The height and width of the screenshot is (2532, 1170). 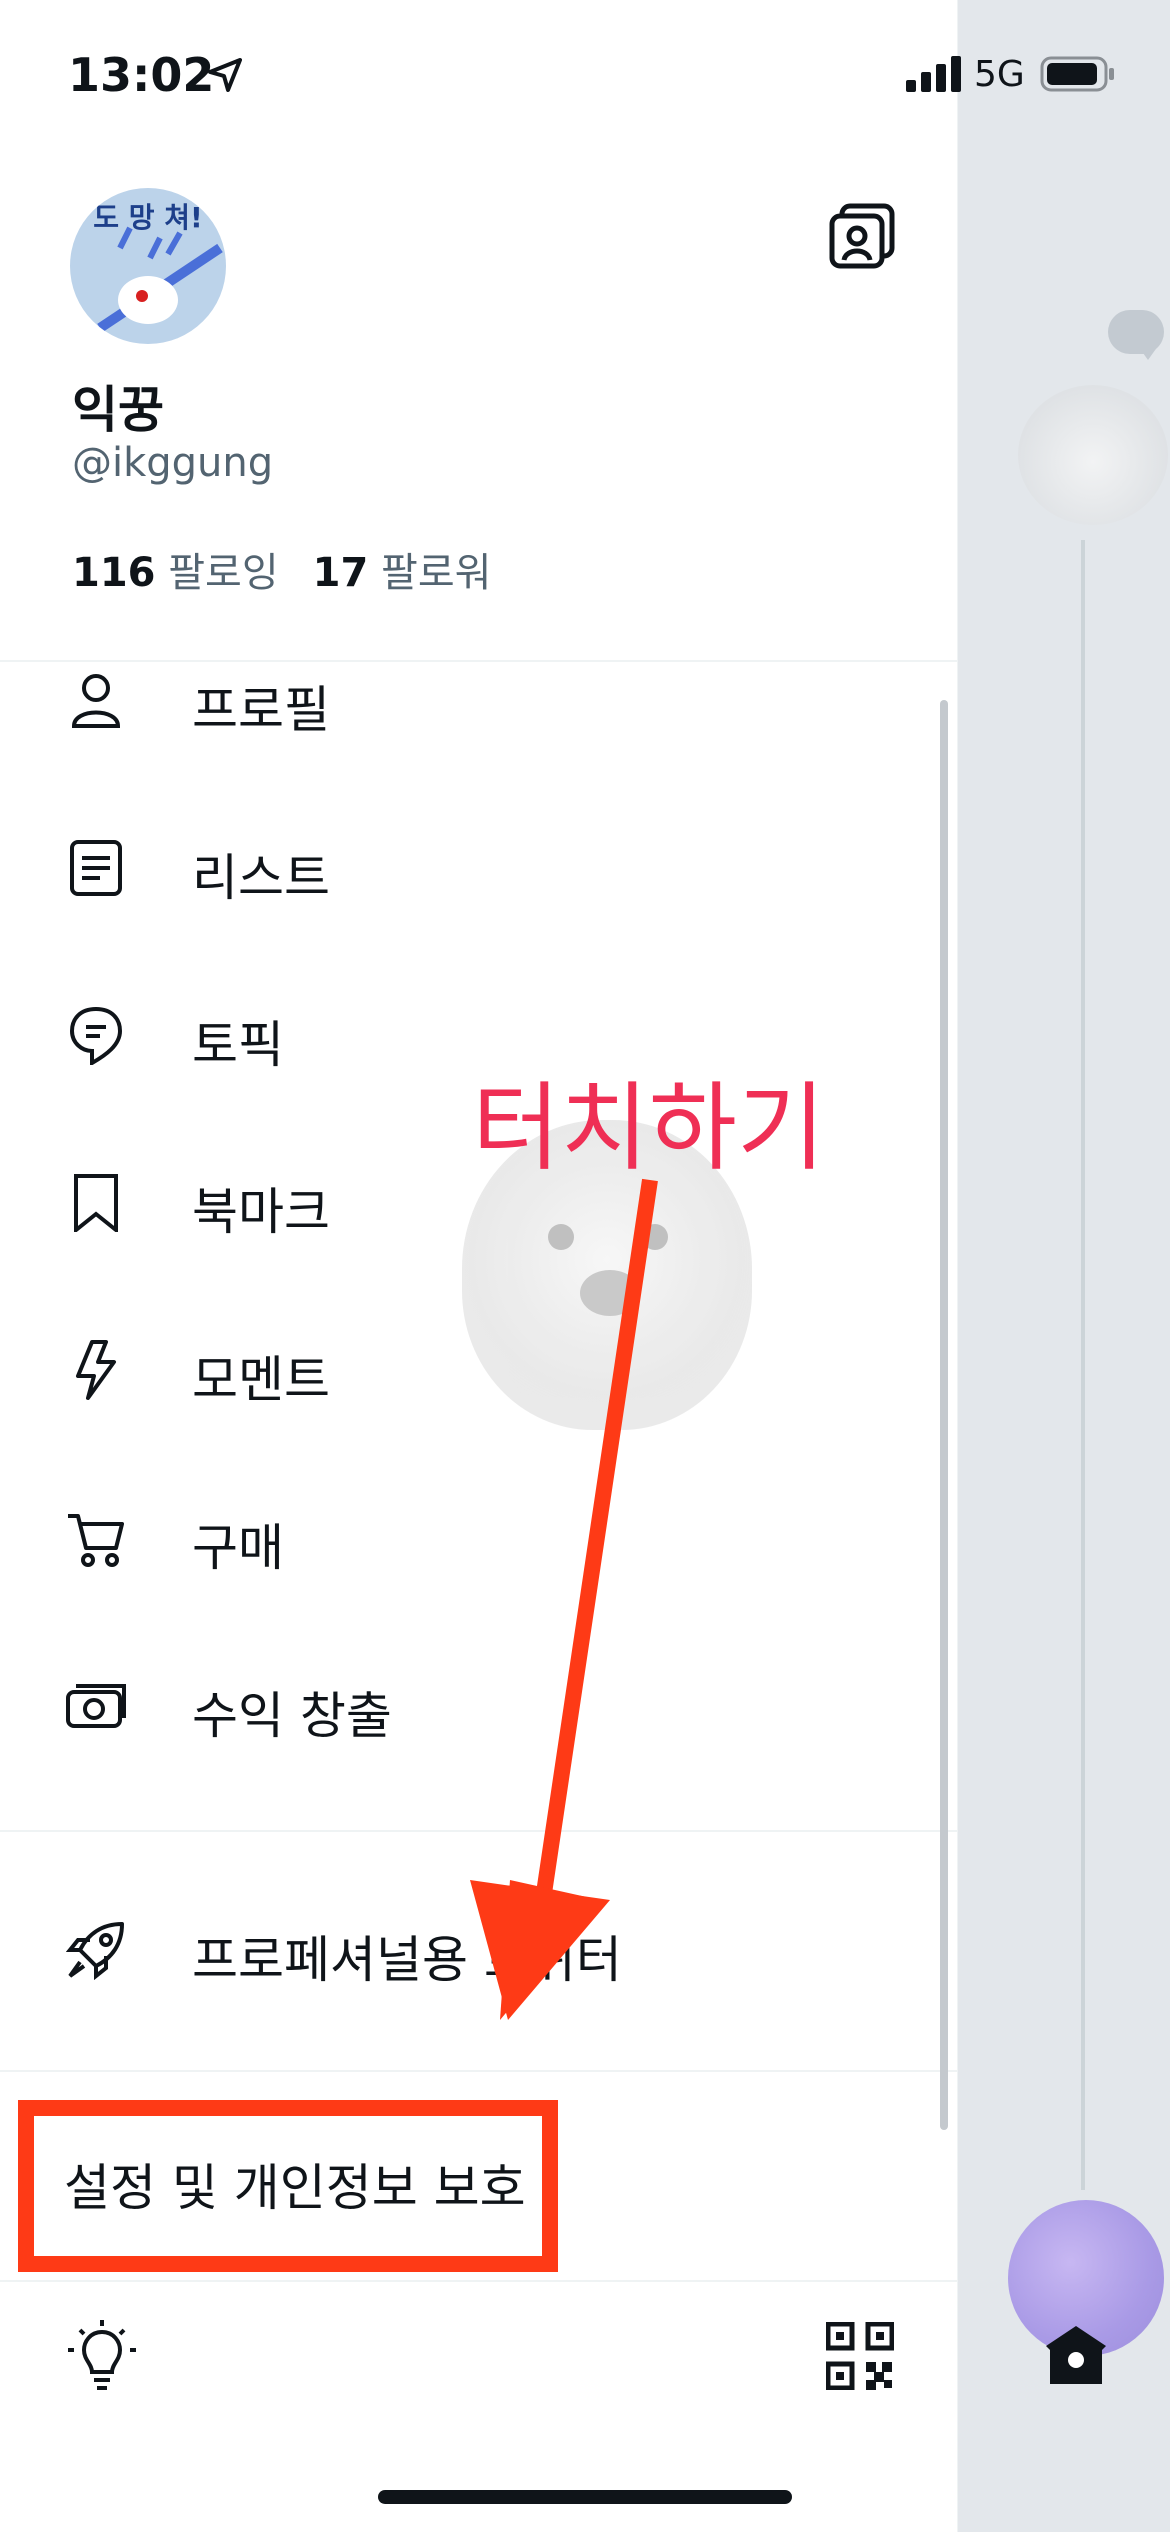 I want to click on battery-icon, so click(x=1077, y=74).